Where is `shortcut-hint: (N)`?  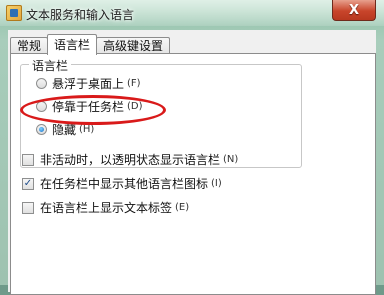
shortcut-hint: (N) is located at coordinates (231, 159).